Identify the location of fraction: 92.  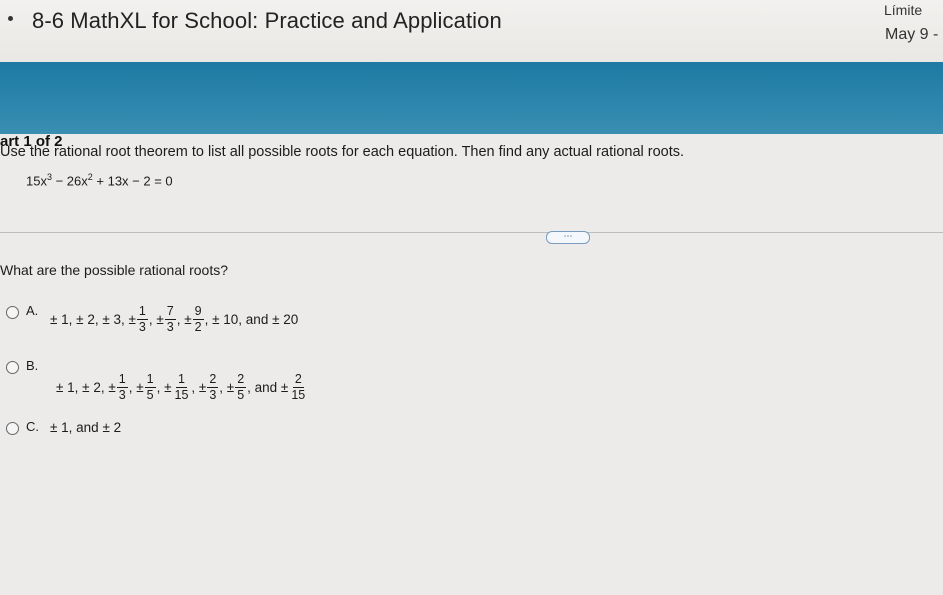
(198, 319).